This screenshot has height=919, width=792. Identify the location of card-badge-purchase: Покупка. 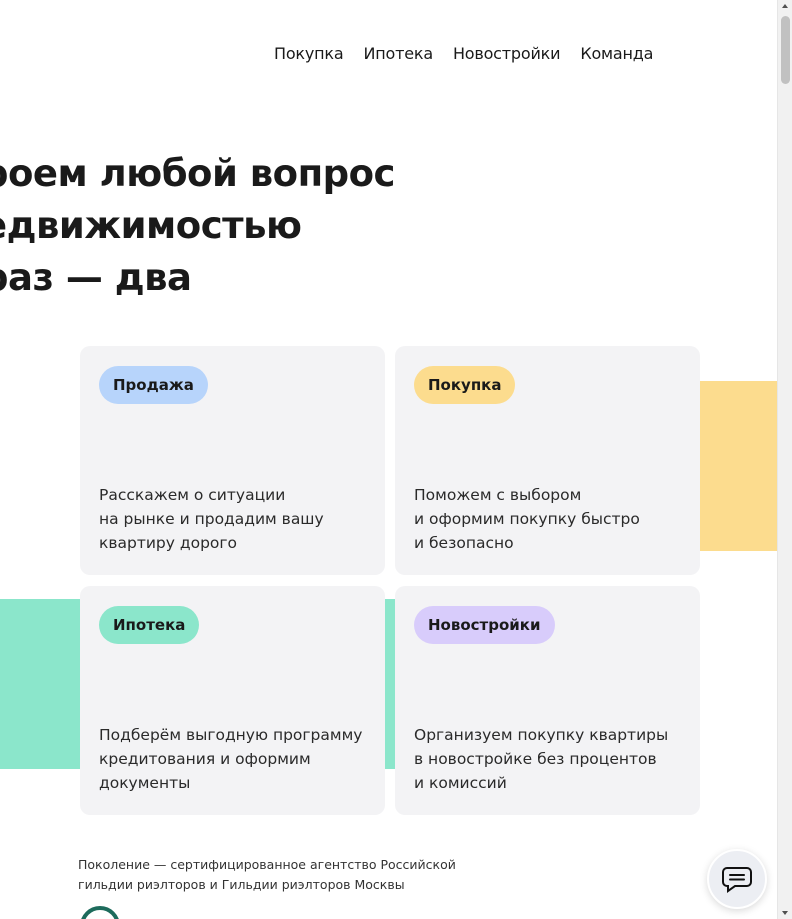
(465, 385).